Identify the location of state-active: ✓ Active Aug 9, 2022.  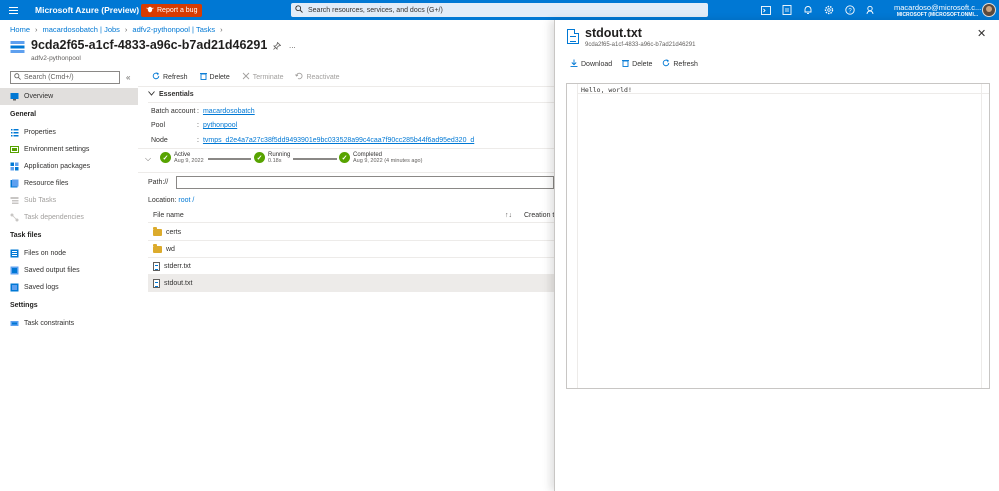
(182, 158).